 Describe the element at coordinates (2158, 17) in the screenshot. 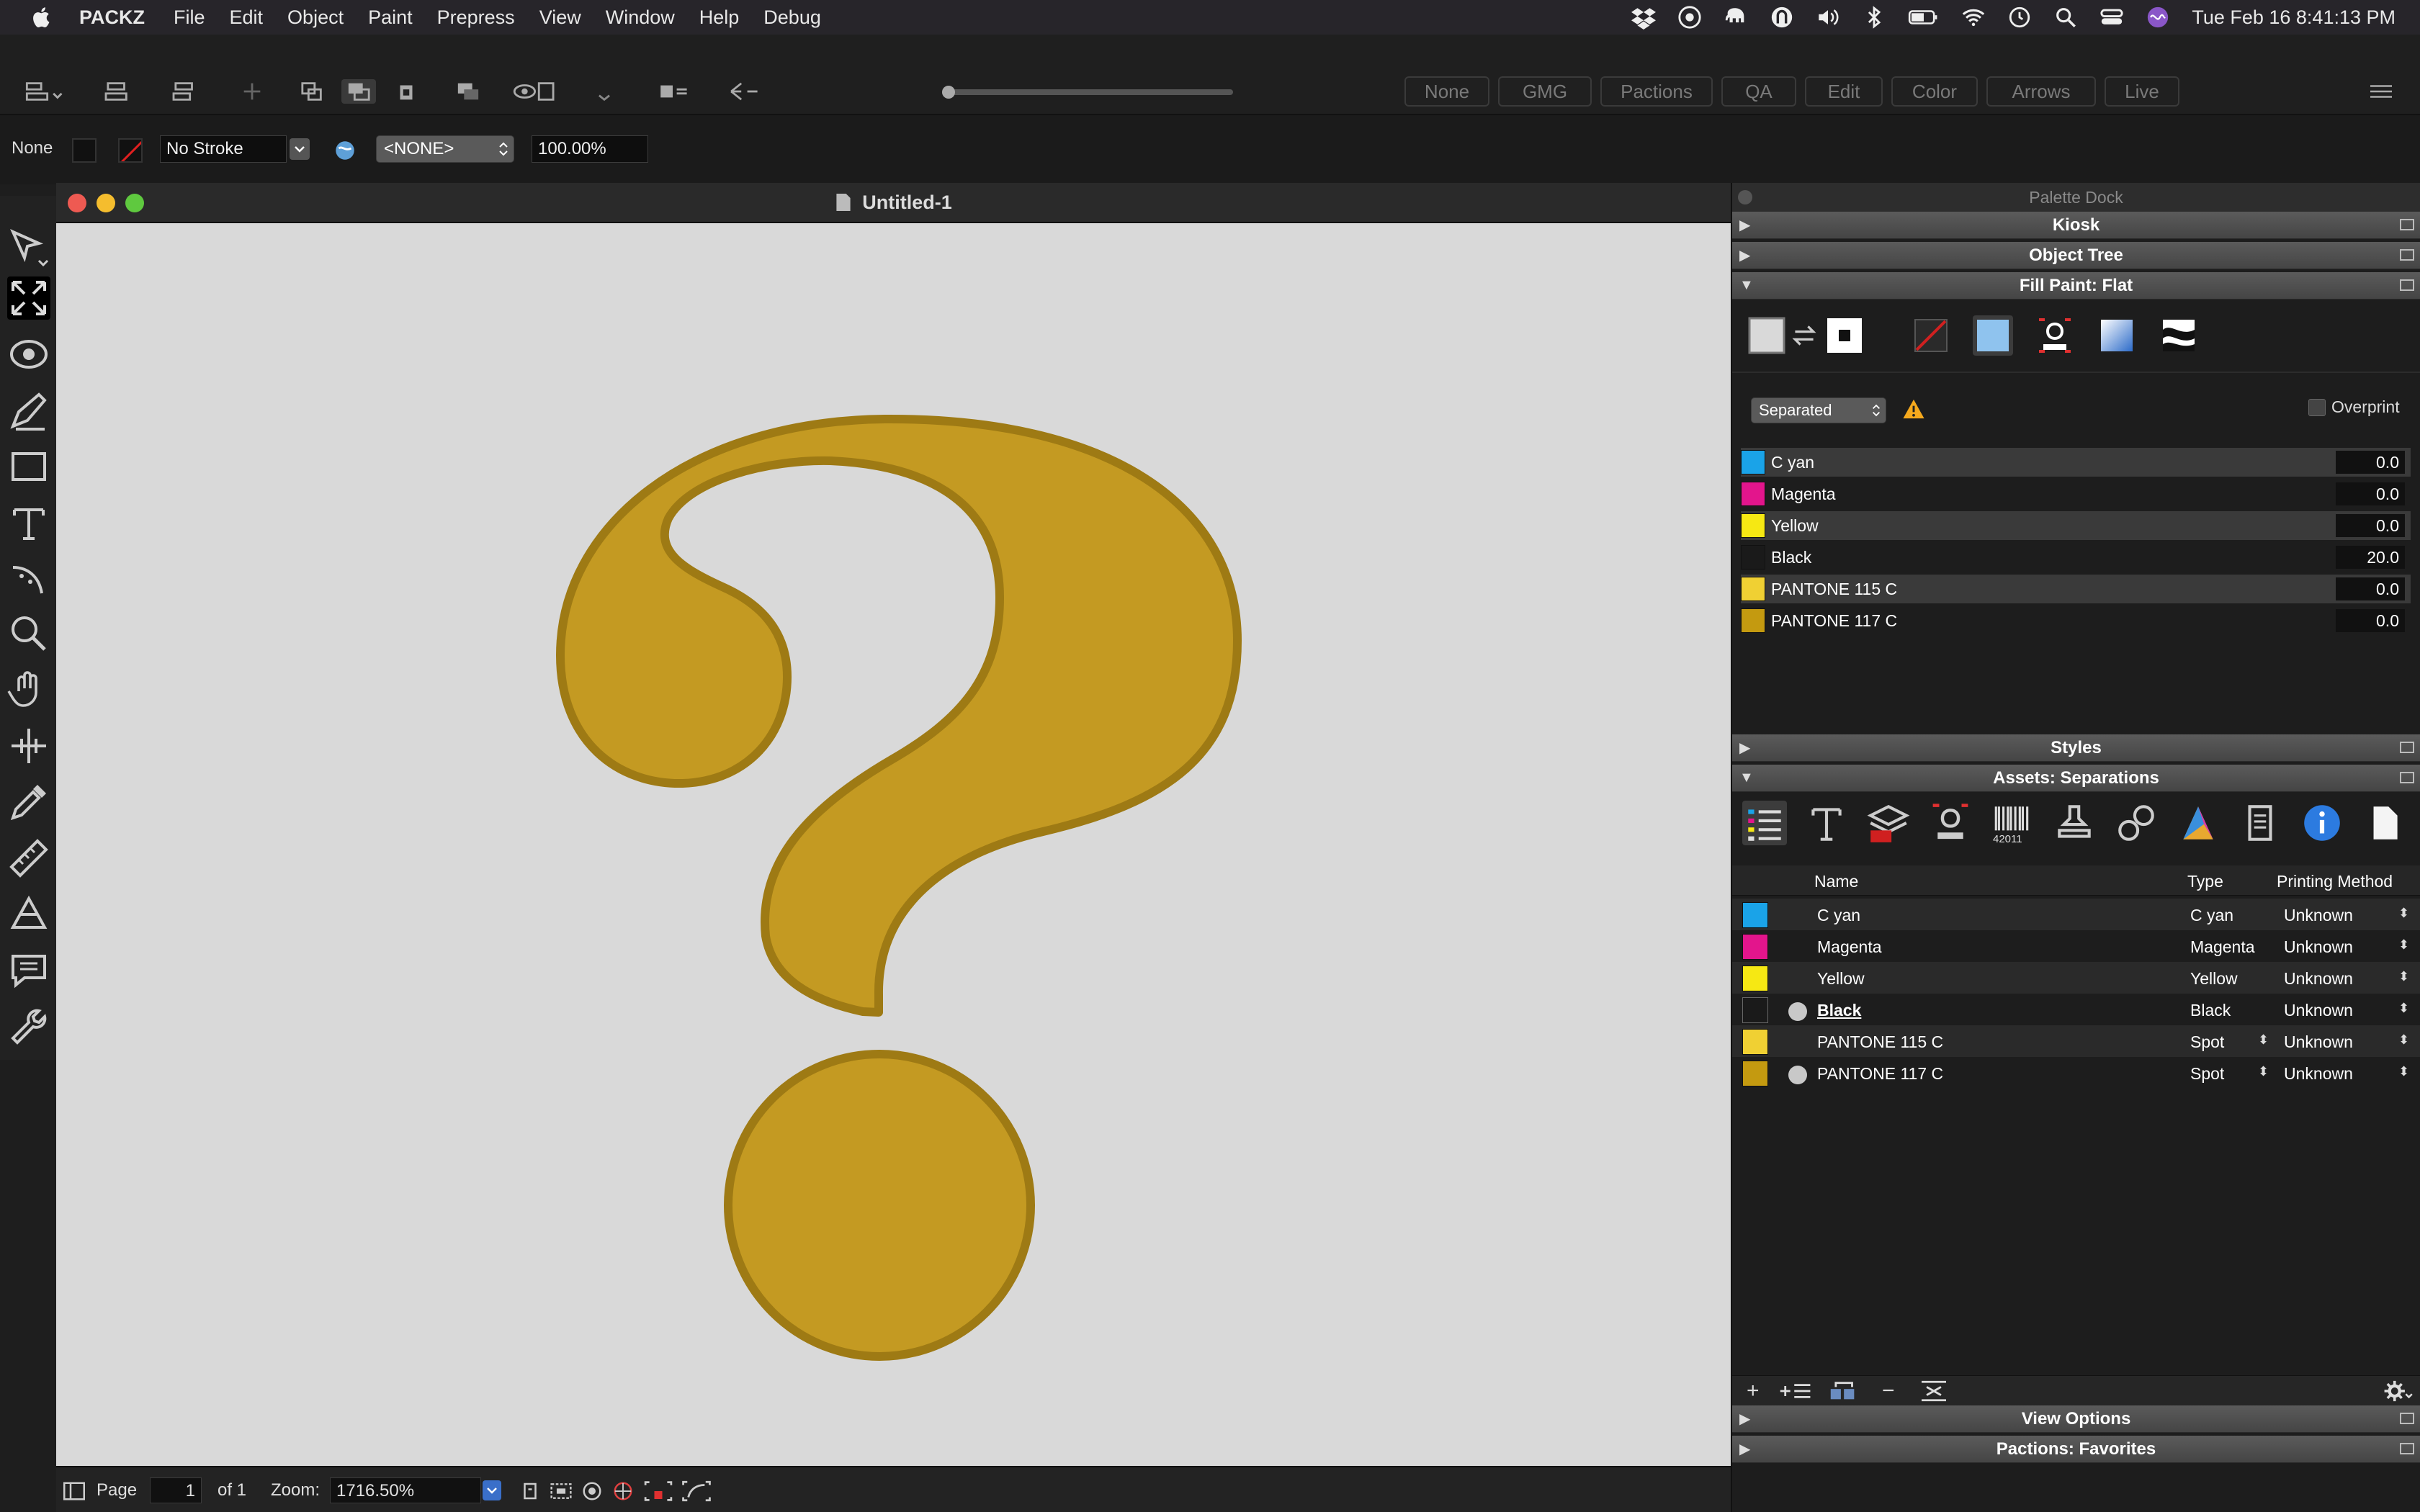

I see `siri-icon` at that location.